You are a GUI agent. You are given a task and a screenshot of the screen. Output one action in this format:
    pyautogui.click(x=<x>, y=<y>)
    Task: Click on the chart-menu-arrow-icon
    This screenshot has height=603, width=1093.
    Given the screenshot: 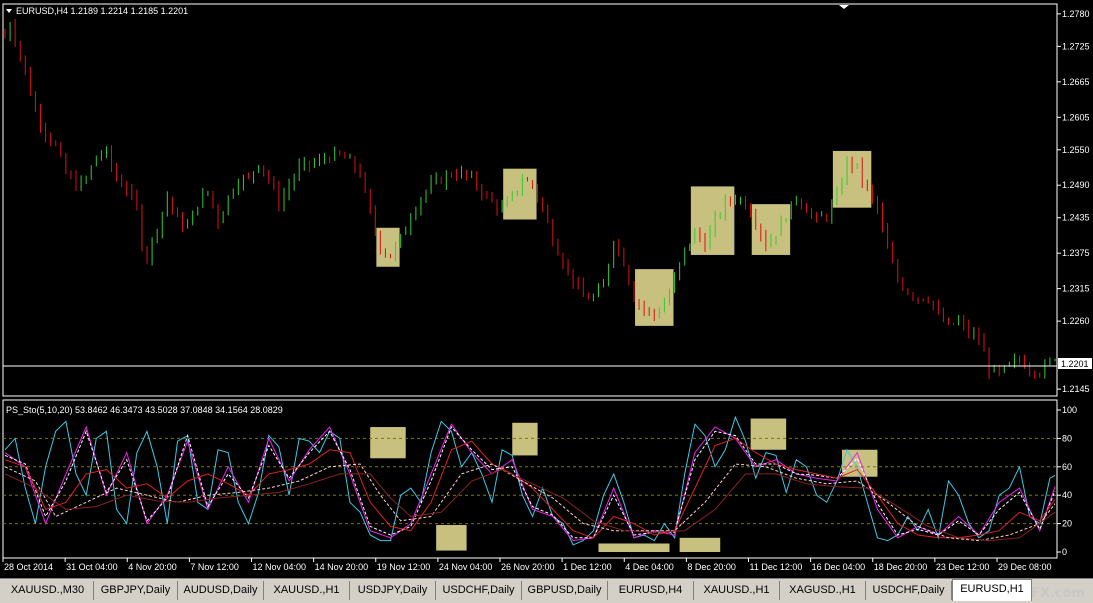 What is the action you would take?
    pyautogui.click(x=9, y=11)
    